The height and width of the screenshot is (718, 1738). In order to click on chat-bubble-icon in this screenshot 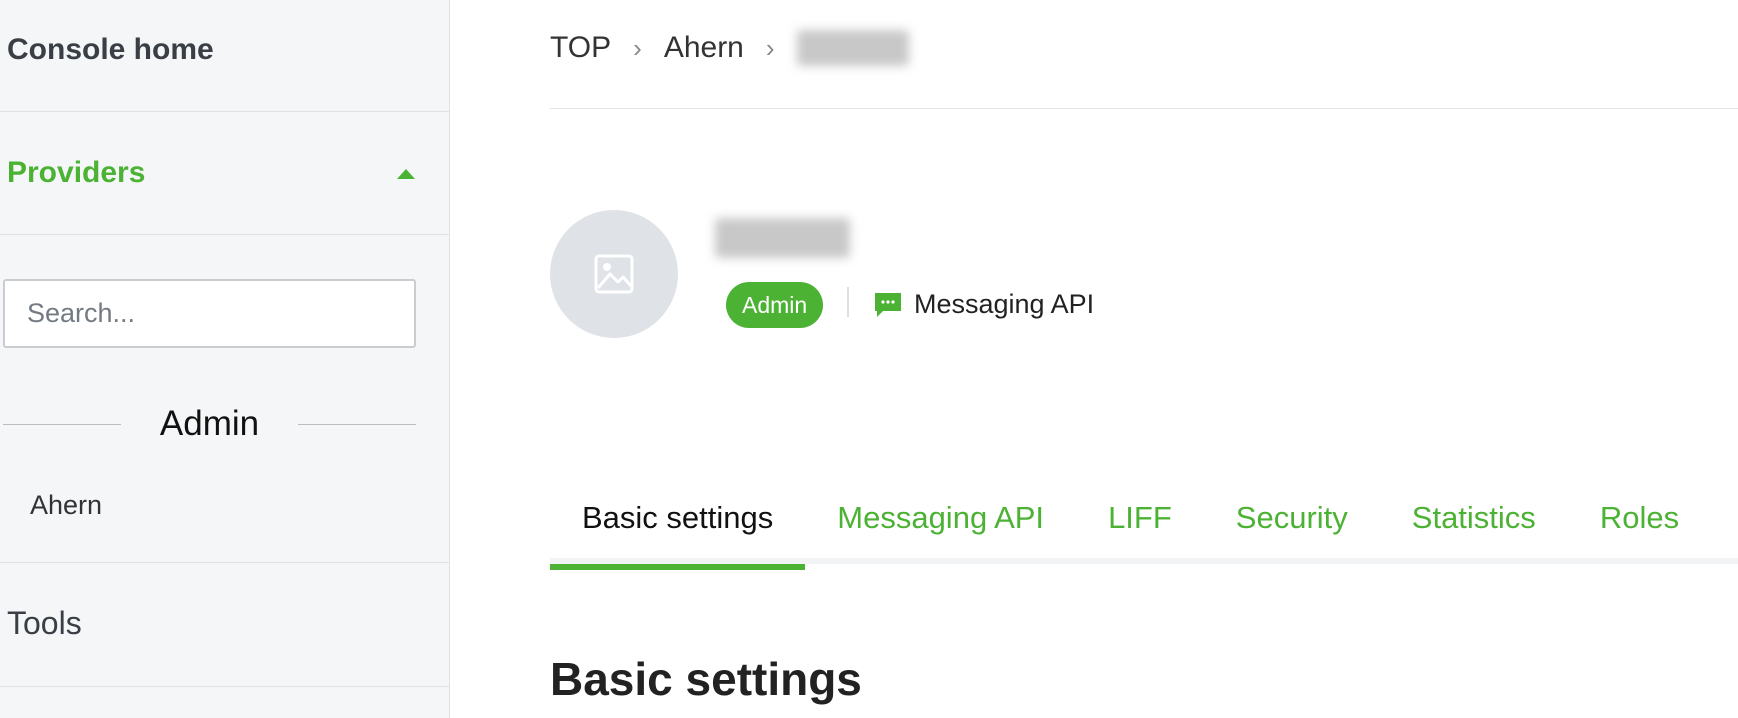, I will do `click(888, 305)`.